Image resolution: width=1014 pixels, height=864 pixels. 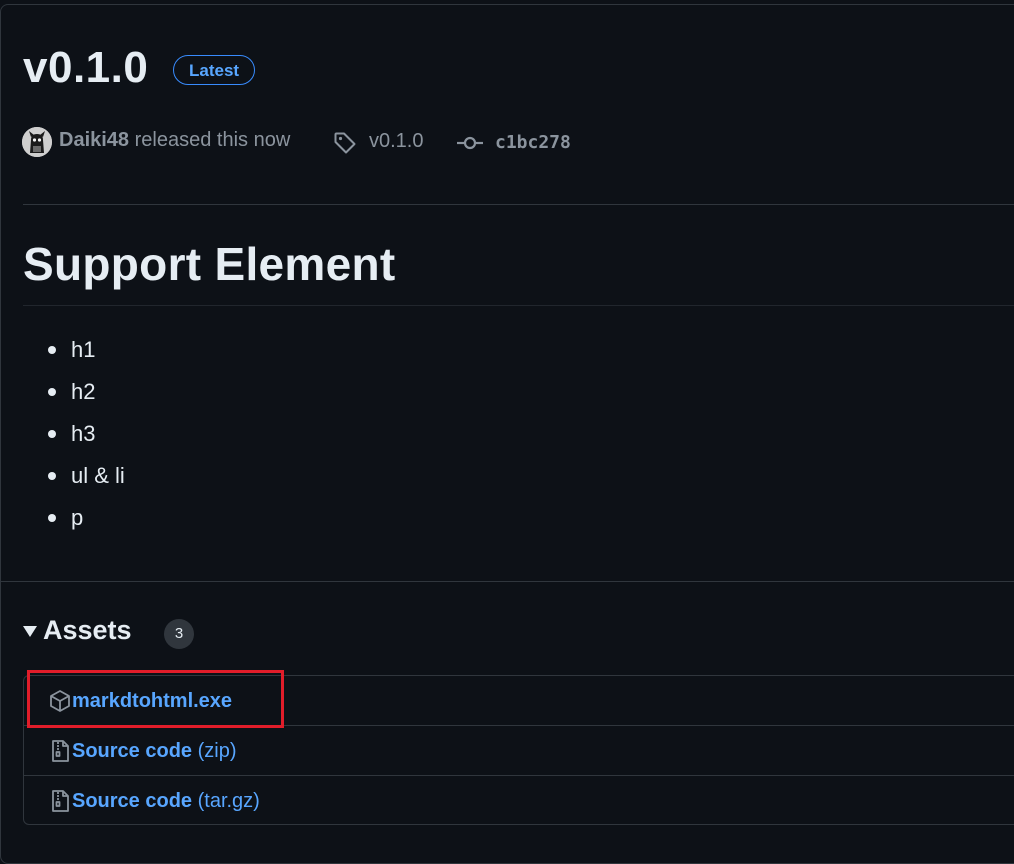 What do you see at coordinates (518, 204) in the screenshot?
I see `divider` at bounding box center [518, 204].